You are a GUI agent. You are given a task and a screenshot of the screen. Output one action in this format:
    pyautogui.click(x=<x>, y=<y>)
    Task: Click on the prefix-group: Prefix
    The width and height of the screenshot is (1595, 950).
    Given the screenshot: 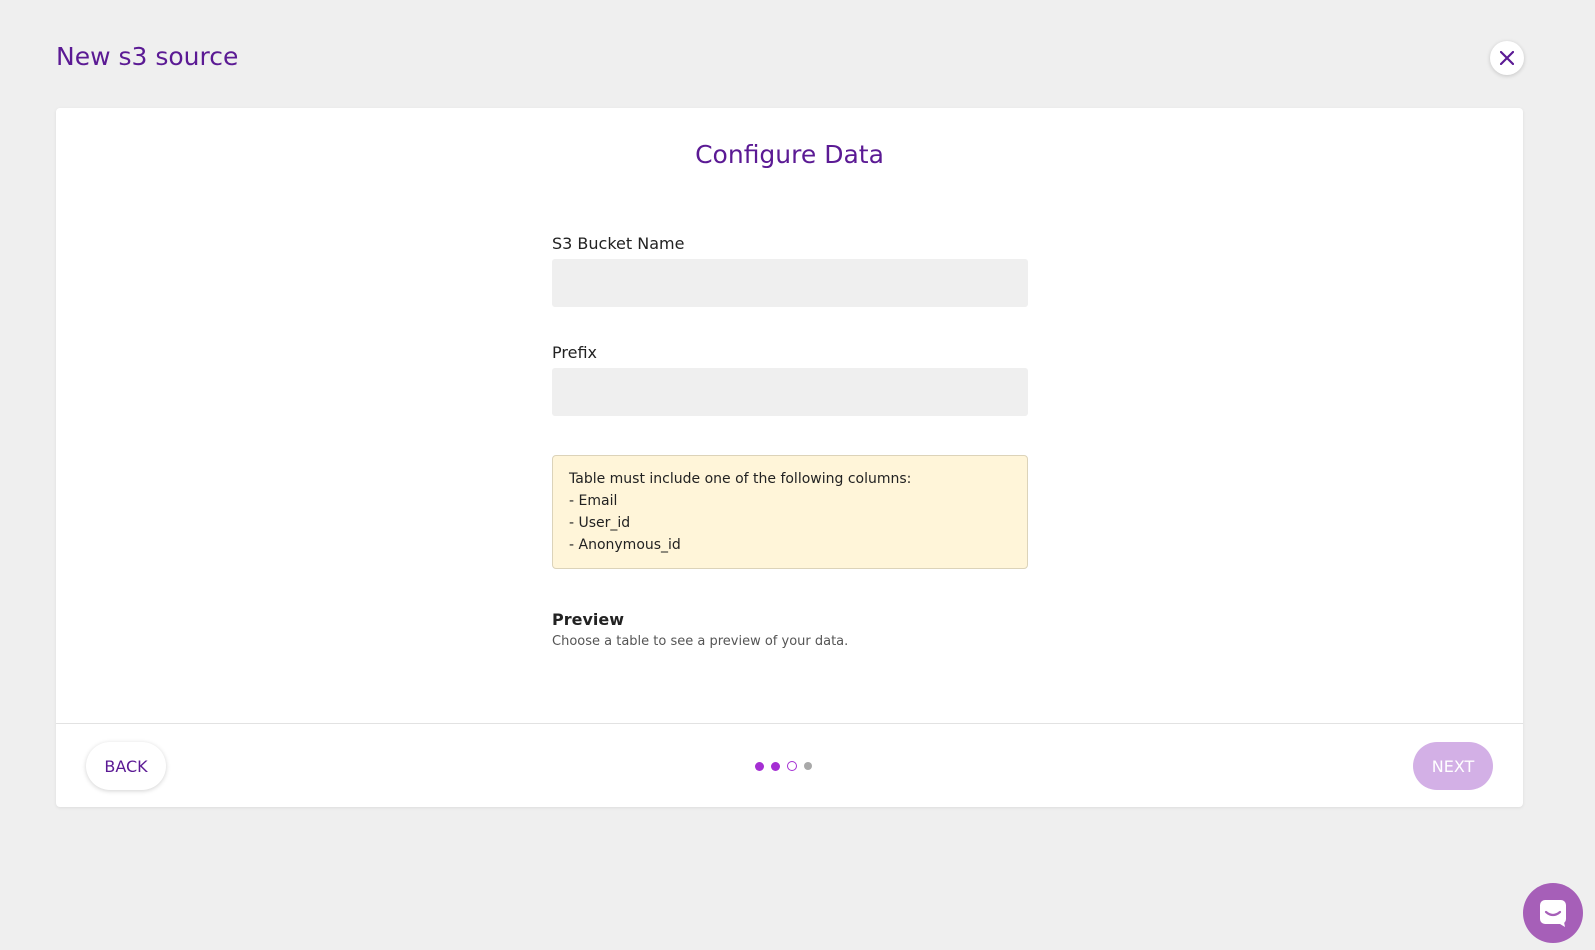 What is the action you would take?
    pyautogui.click(x=790, y=379)
    